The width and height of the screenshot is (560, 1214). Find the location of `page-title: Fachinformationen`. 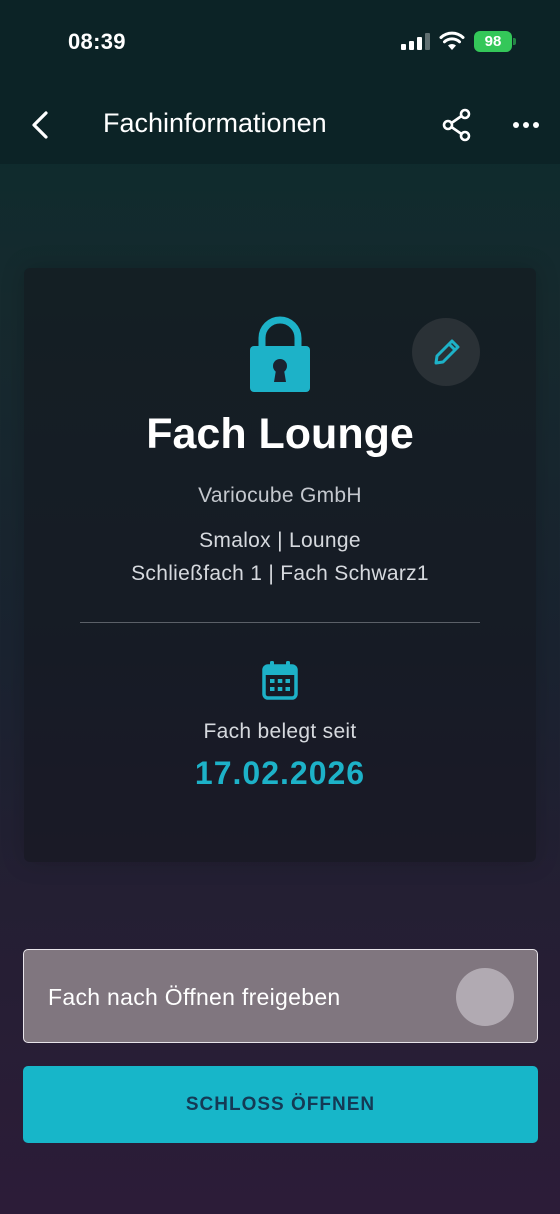

page-title: Fachinformationen is located at coordinates (215, 123).